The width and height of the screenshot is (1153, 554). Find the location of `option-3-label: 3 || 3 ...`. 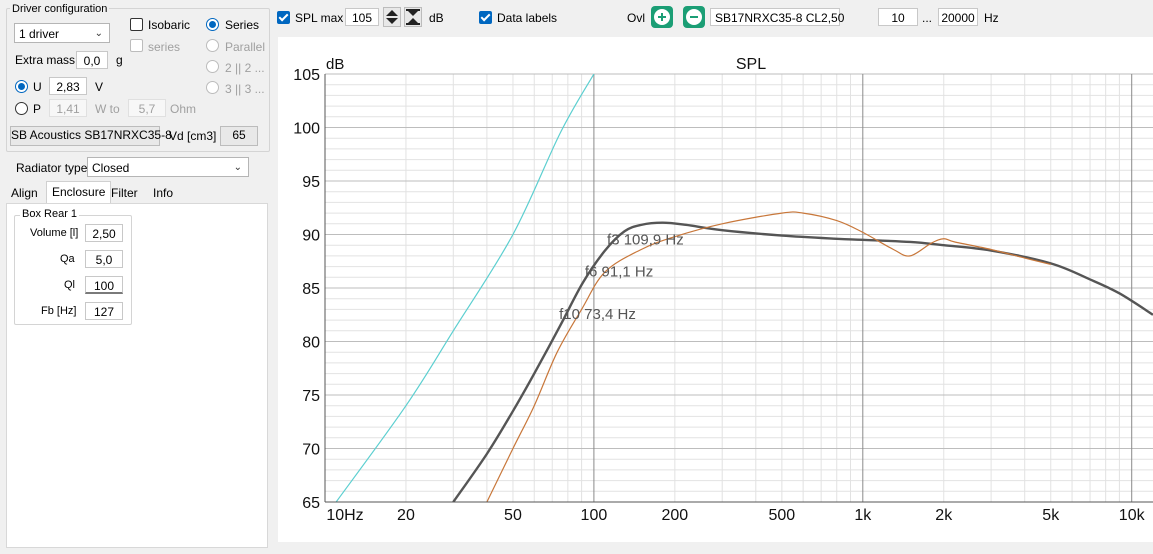

option-3-label: 3 || 3 ... is located at coordinates (245, 89).